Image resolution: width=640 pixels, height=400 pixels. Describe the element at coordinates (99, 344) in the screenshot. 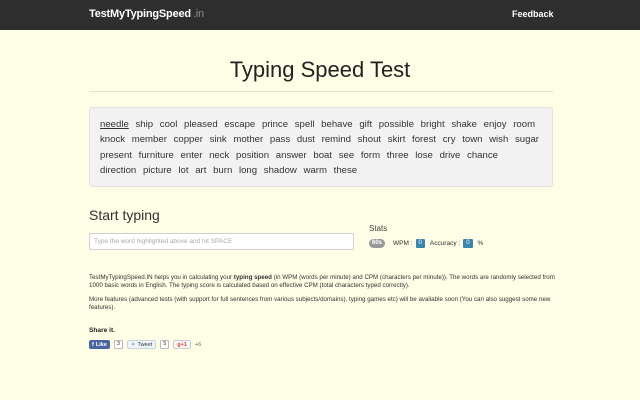

I see `facebook-like-button: f Like` at that location.